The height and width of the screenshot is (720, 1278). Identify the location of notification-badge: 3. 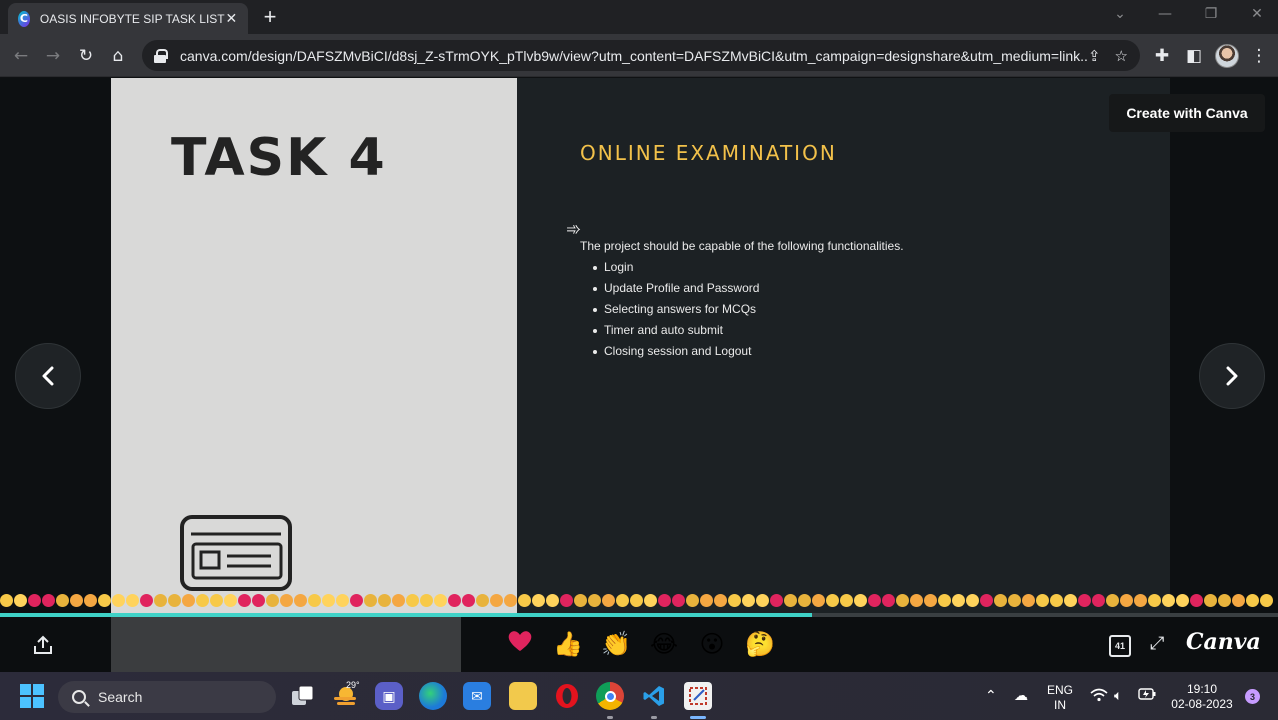
(1252, 696).